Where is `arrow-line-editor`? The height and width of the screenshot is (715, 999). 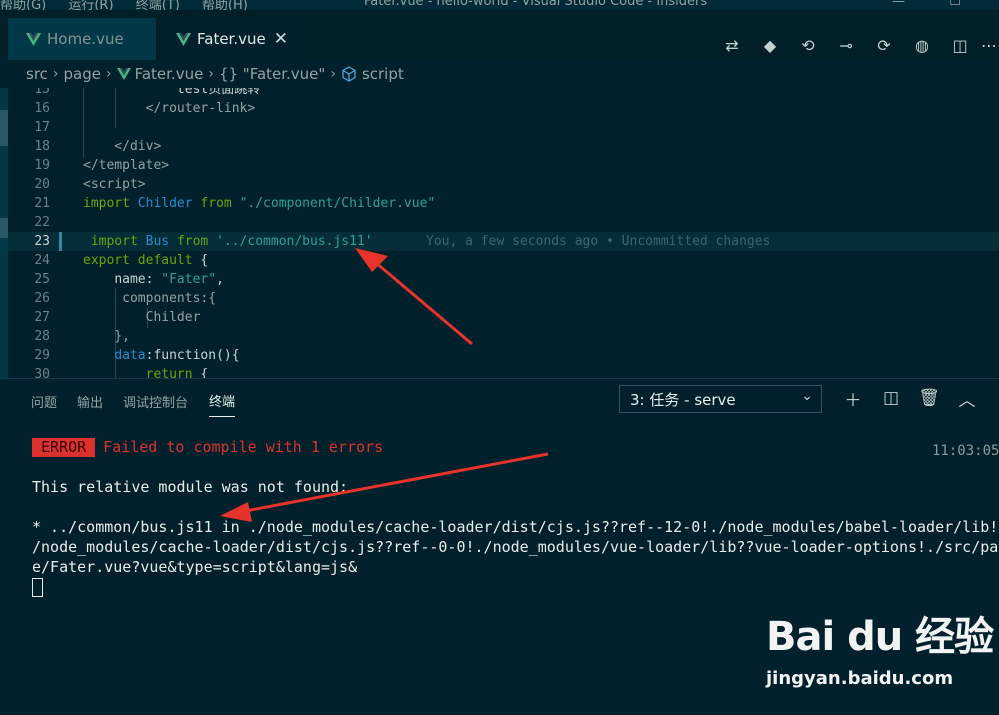 arrow-line-editor is located at coordinates (423, 303).